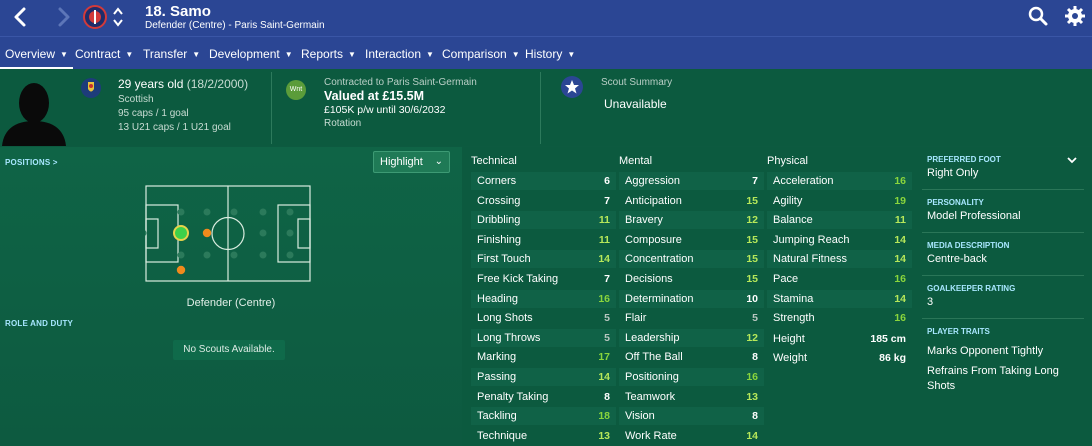 This screenshot has width=1092, height=446. I want to click on wage: £105K p/w until 30/6/2032, so click(385, 110).